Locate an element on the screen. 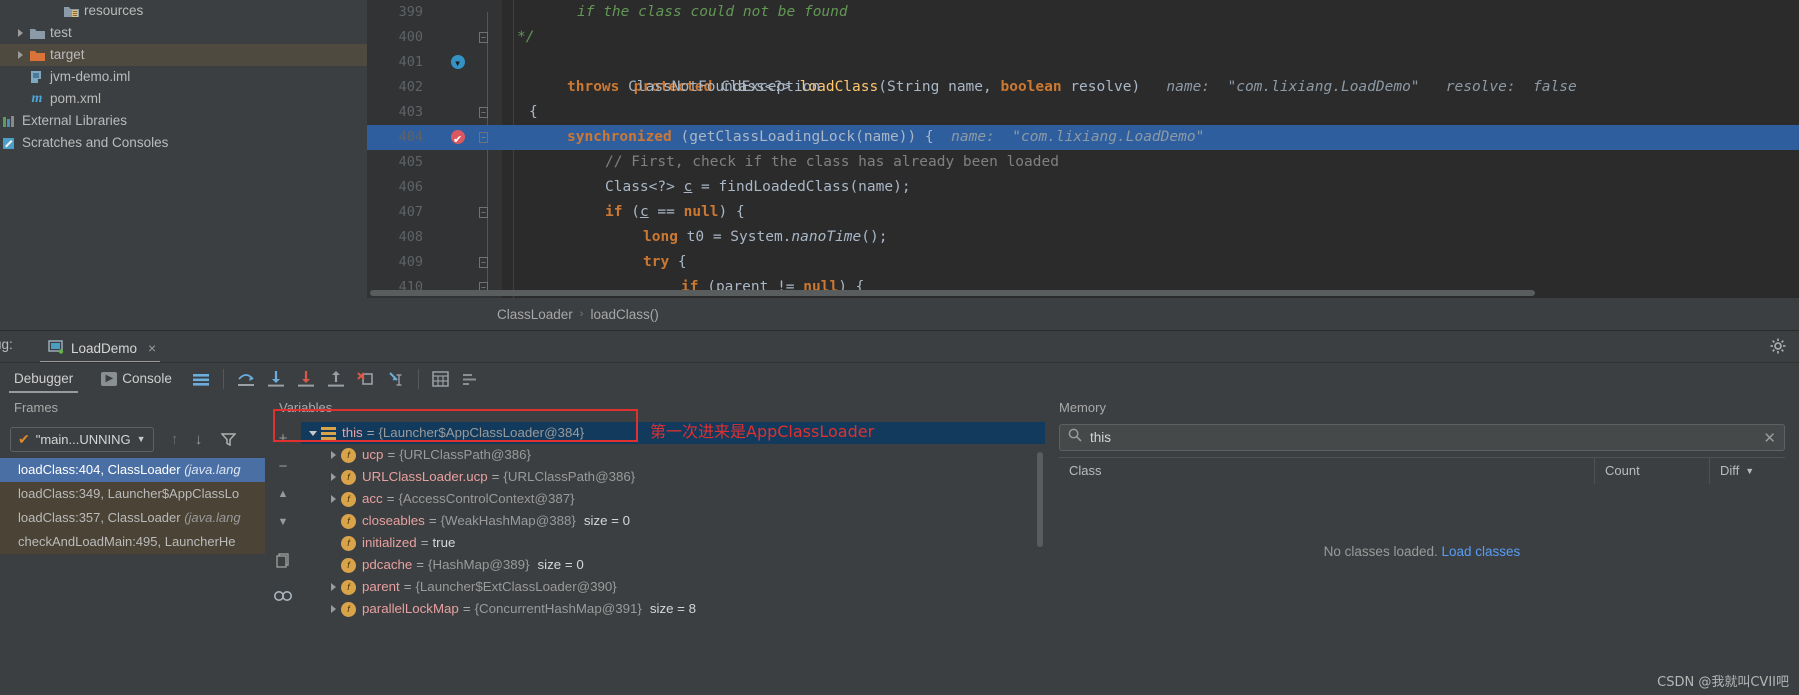 This screenshot has width=1799, height=695. load-classes-link: Load classes is located at coordinates (1481, 551).